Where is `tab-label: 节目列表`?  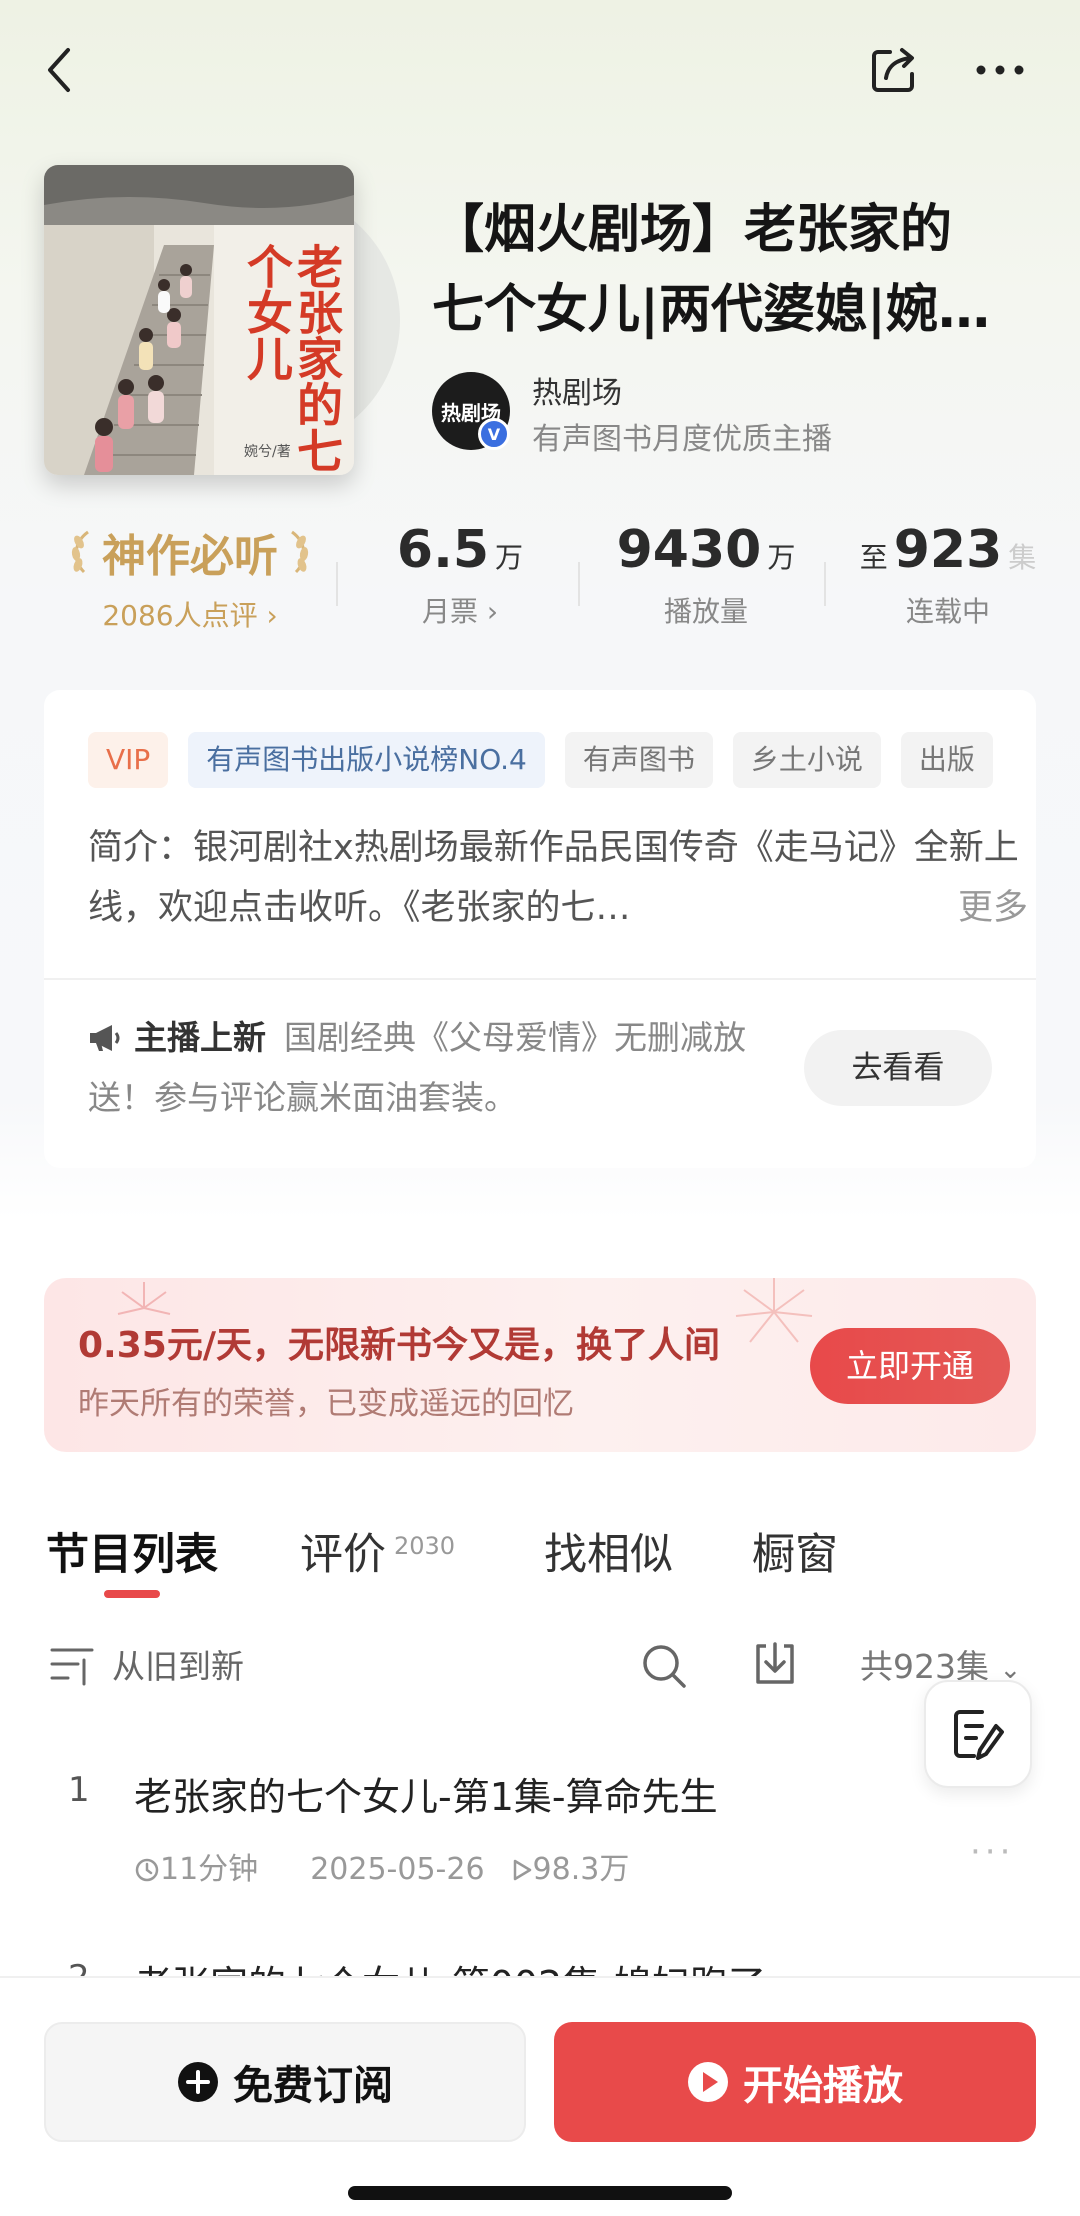
tab-label: 节目列表 is located at coordinates (132, 1555).